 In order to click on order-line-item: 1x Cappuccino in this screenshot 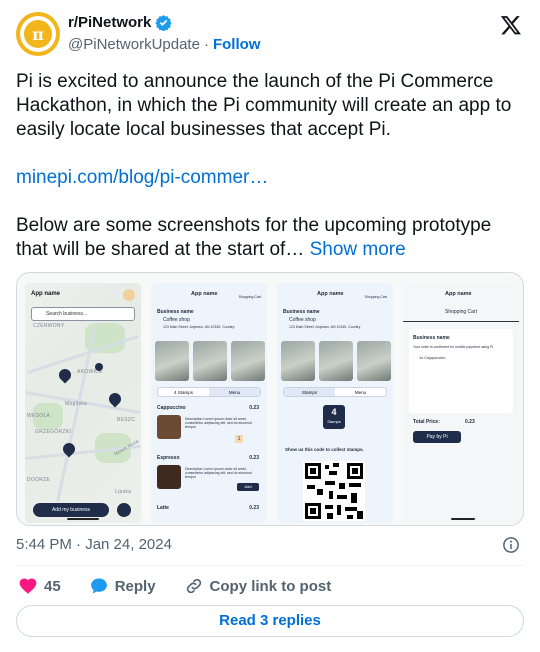, I will do `click(432, 357)`.